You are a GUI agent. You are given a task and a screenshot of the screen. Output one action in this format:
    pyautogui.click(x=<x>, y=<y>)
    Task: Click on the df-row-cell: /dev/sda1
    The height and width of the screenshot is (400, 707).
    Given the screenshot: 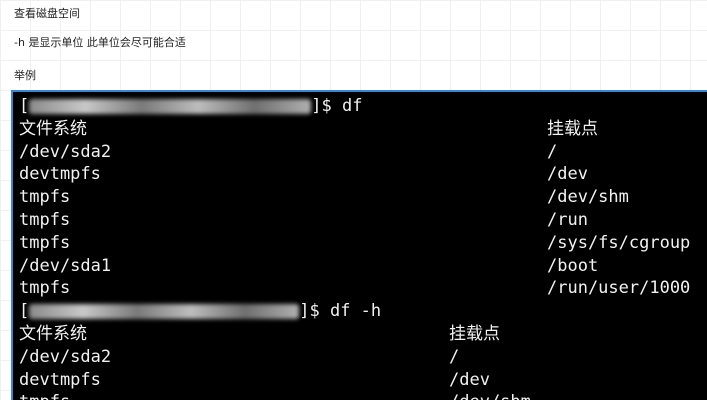 What is the action you would take?
    pyautogui.click(x=65, y=265)
    